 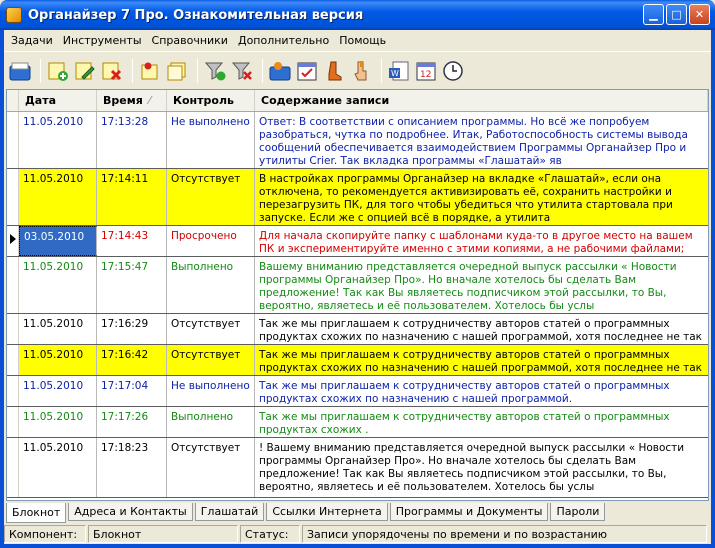 I want to click on pin-note-icon, so click(x=150, y=71).